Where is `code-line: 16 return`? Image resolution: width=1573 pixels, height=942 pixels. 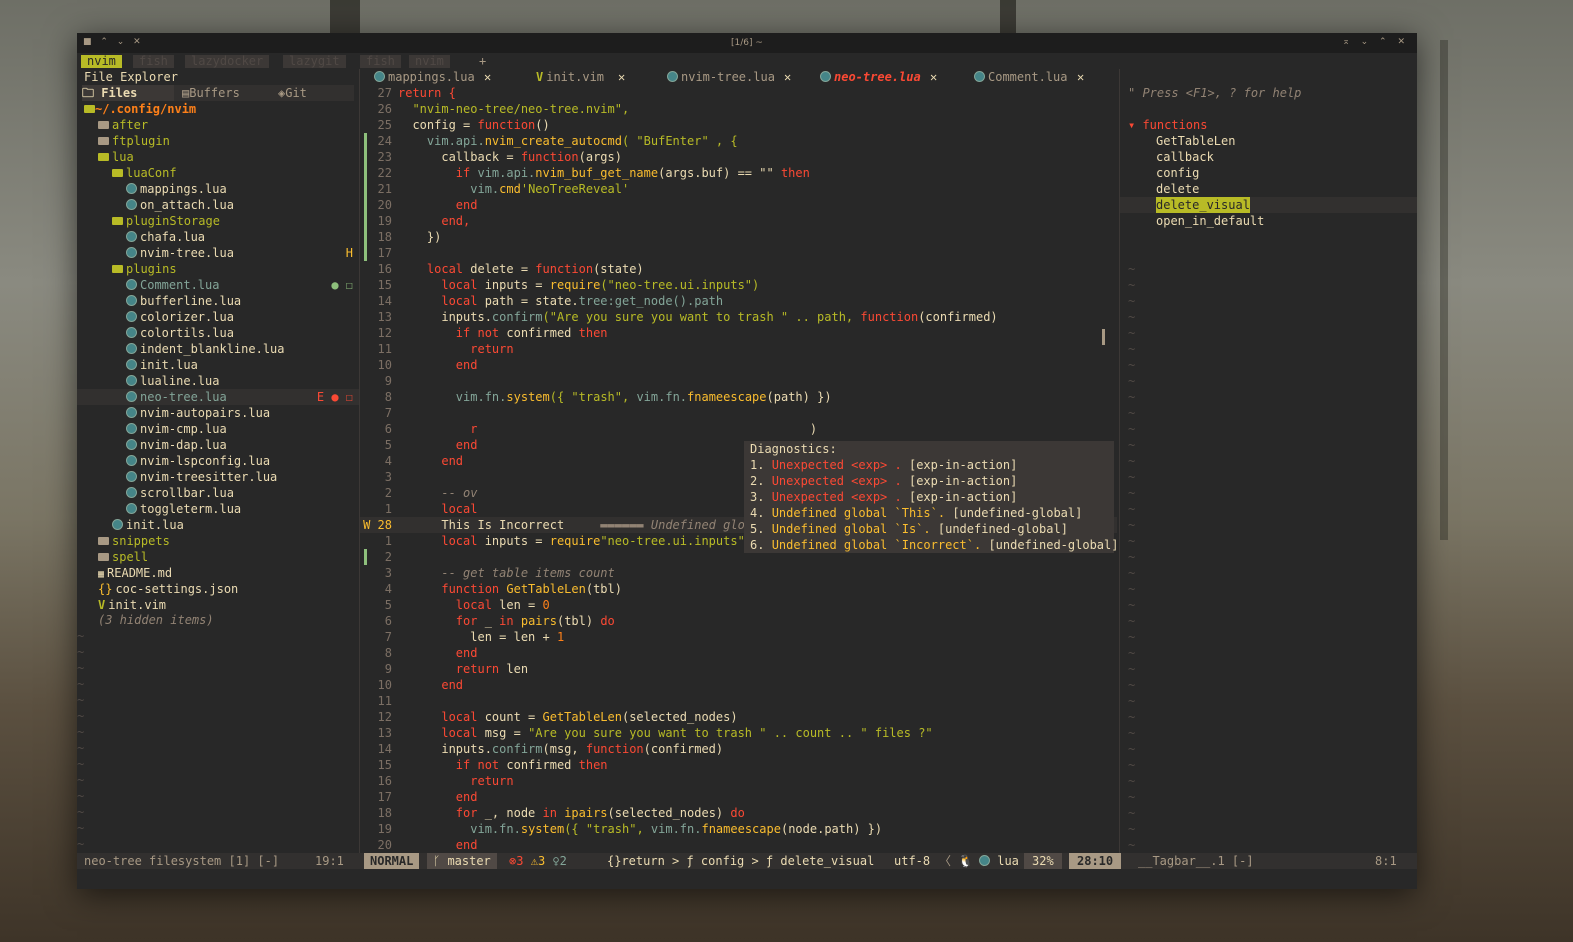 code-line: 16 return is located at coordinates (738, 781).